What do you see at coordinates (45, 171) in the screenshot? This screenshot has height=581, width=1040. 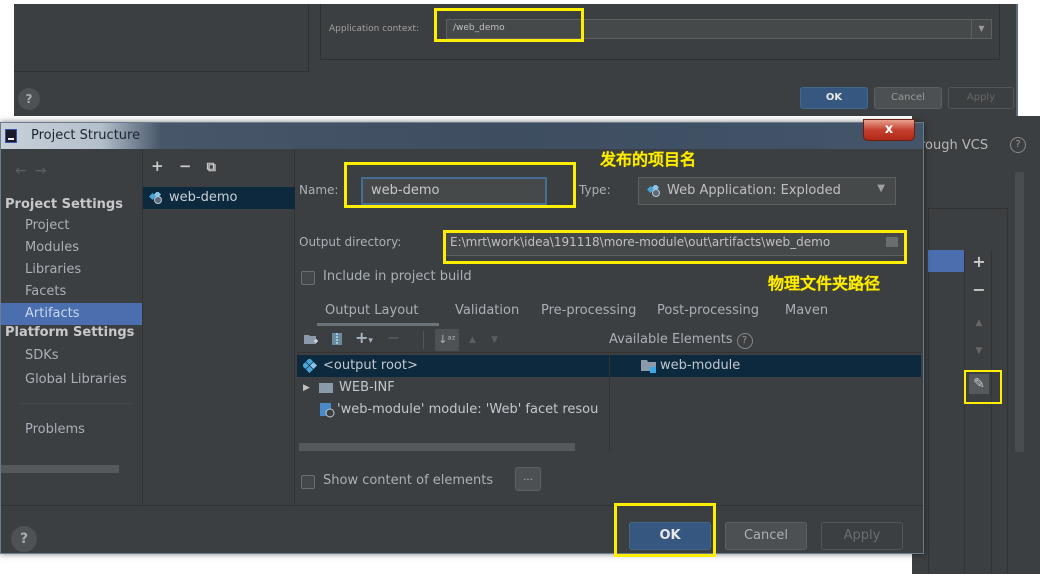 I see `forward-arrow-icon: →` at bounding box center [45, 171].